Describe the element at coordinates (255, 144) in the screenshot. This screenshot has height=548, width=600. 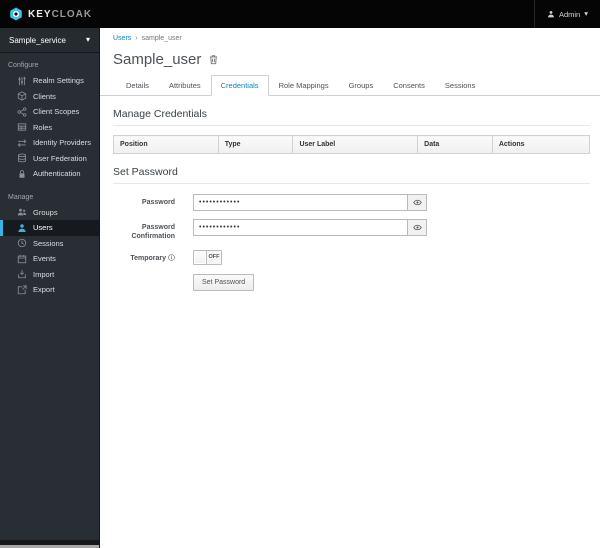
I see `column-header-type: Type` at that location.